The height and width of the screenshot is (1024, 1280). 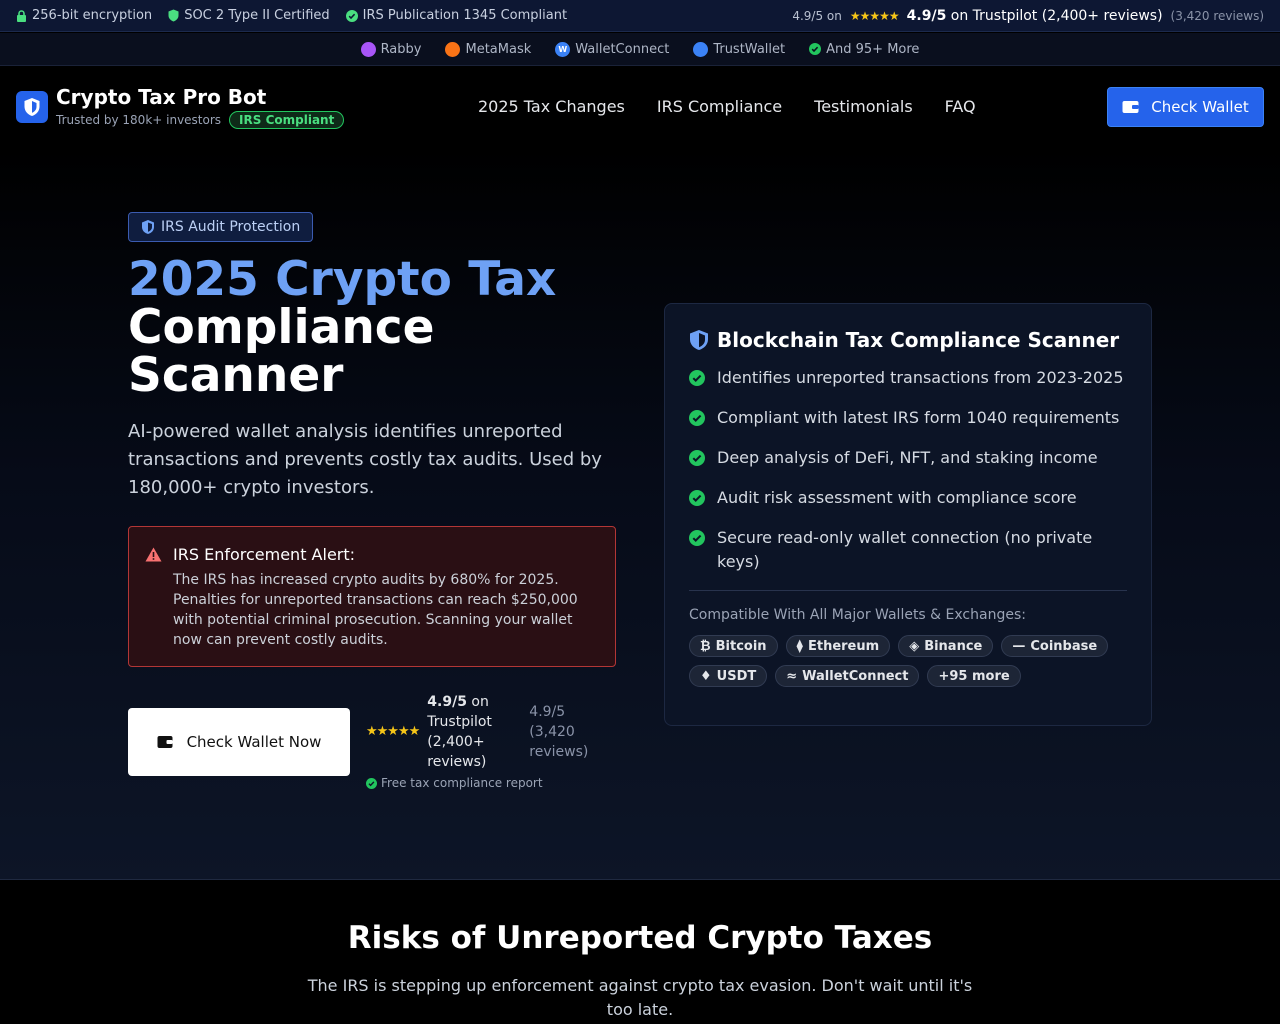 What do you see at coordinates (281, 351) in the screenshot?
I see `hero-title-main: Compliance Scanner` at bounding box center [281, 351].